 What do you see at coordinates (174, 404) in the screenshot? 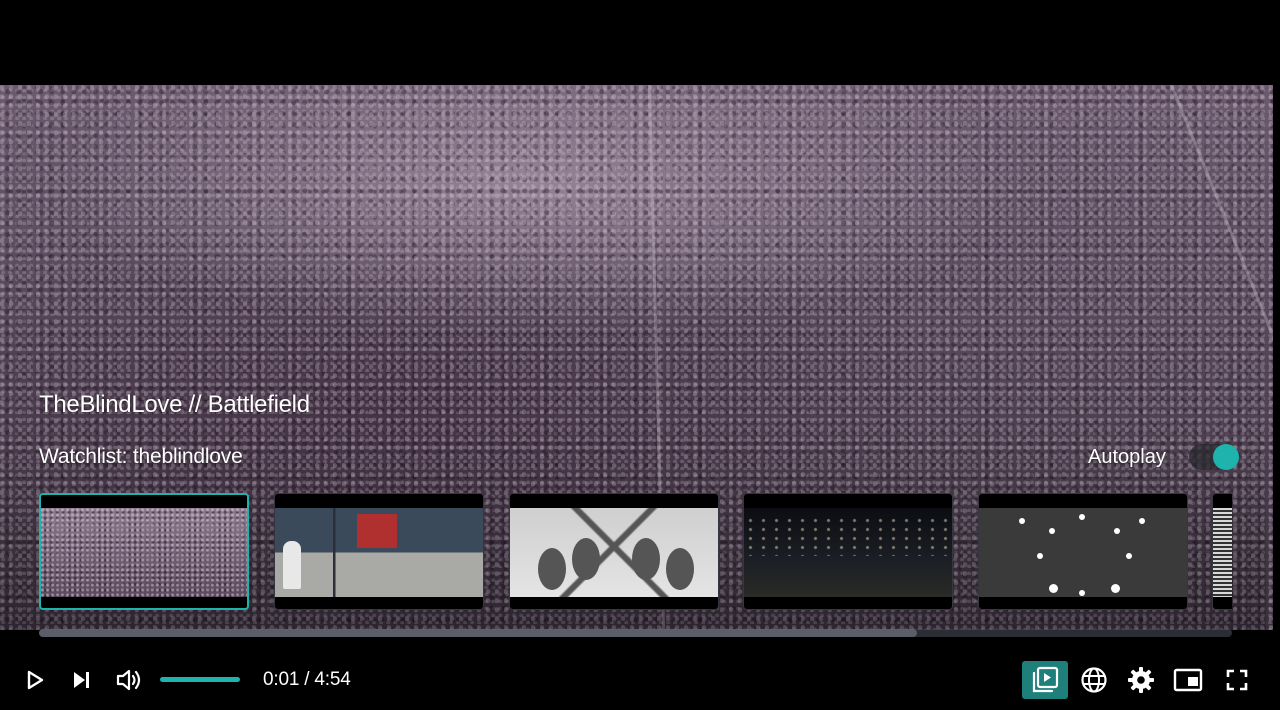
I see `video-title: TheBlindLove // Battlefield` at bounding box center [174, 404].